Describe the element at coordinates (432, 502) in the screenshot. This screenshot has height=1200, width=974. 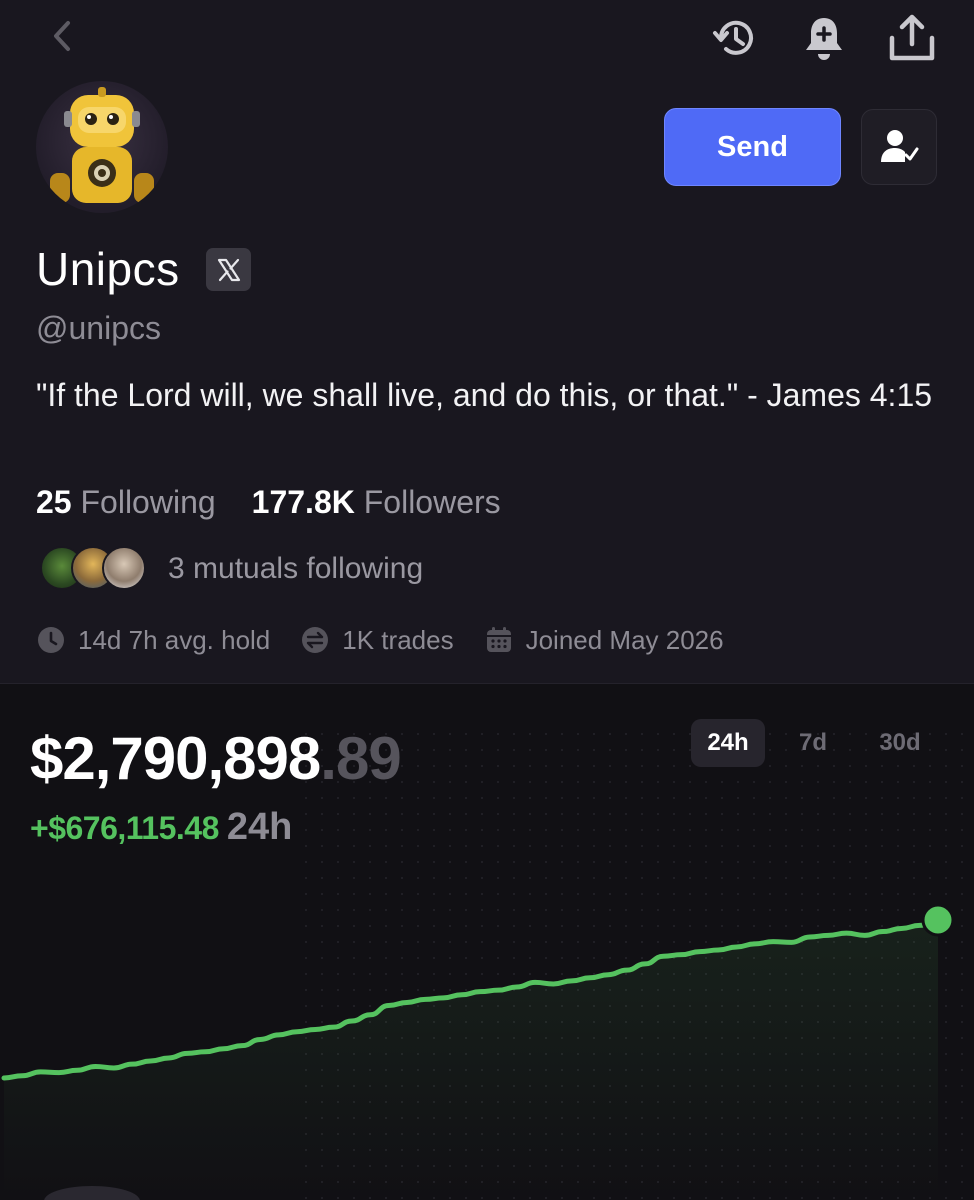
I see `followers-label: Followers` at that location.